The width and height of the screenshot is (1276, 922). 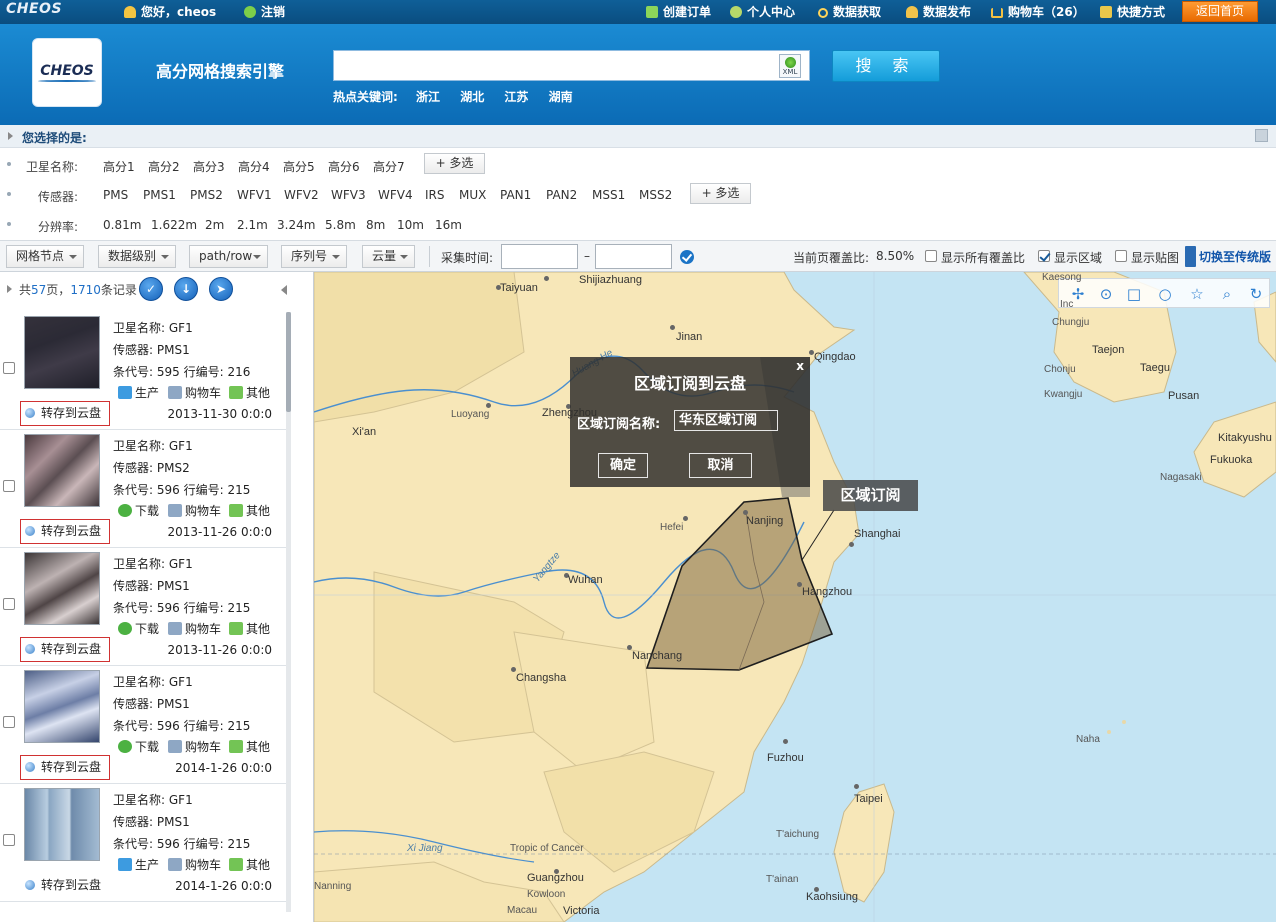 I want to click on serial-dropdown: 序列号, so click(x=314, y=256).